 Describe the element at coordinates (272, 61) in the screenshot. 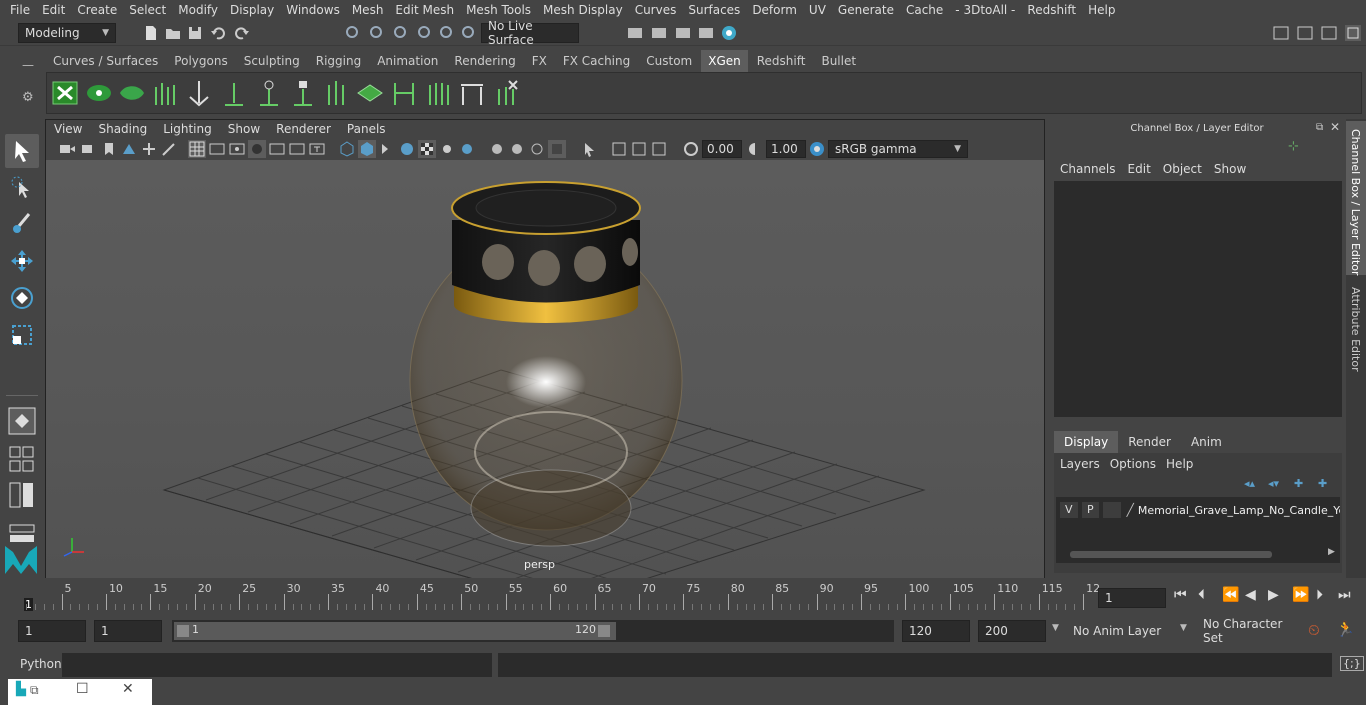

I see `shelf-tab-sculpting: Sculpting` at that location.